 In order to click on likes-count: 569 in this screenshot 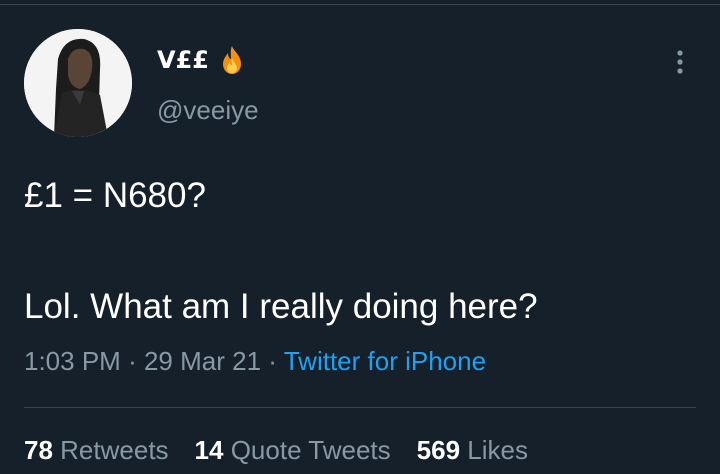, I will do `click(438, 450)`.